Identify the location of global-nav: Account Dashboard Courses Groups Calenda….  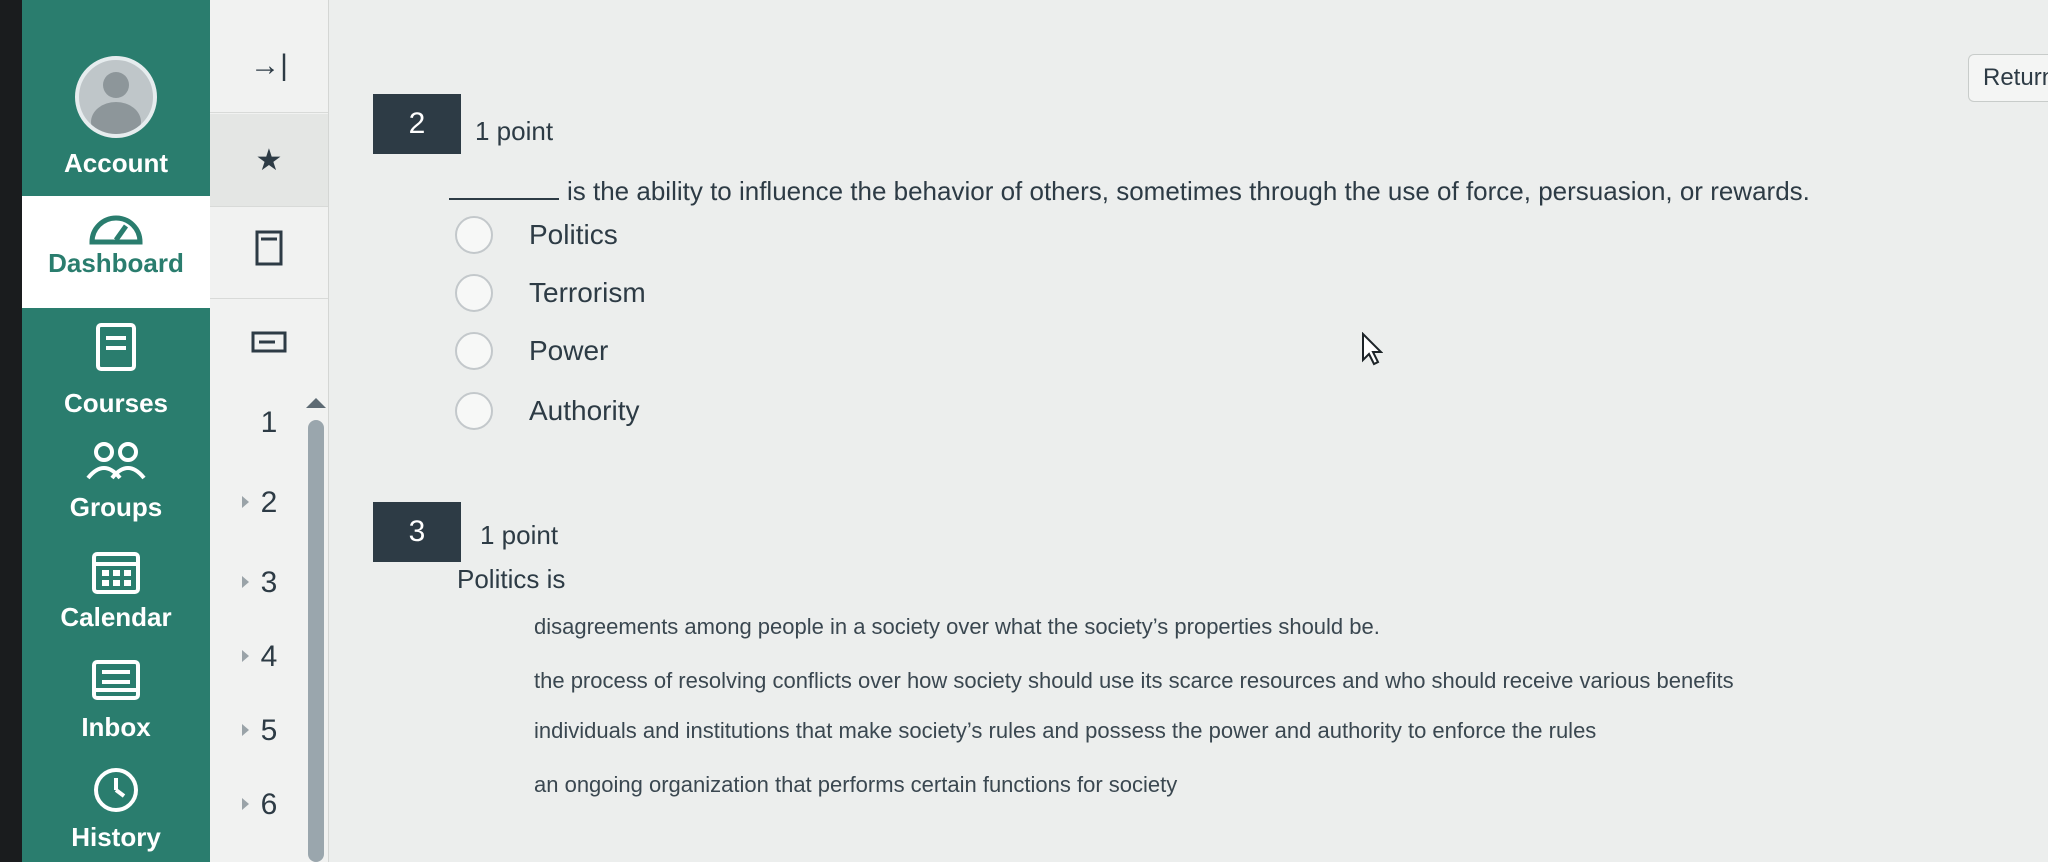
(116, 431).